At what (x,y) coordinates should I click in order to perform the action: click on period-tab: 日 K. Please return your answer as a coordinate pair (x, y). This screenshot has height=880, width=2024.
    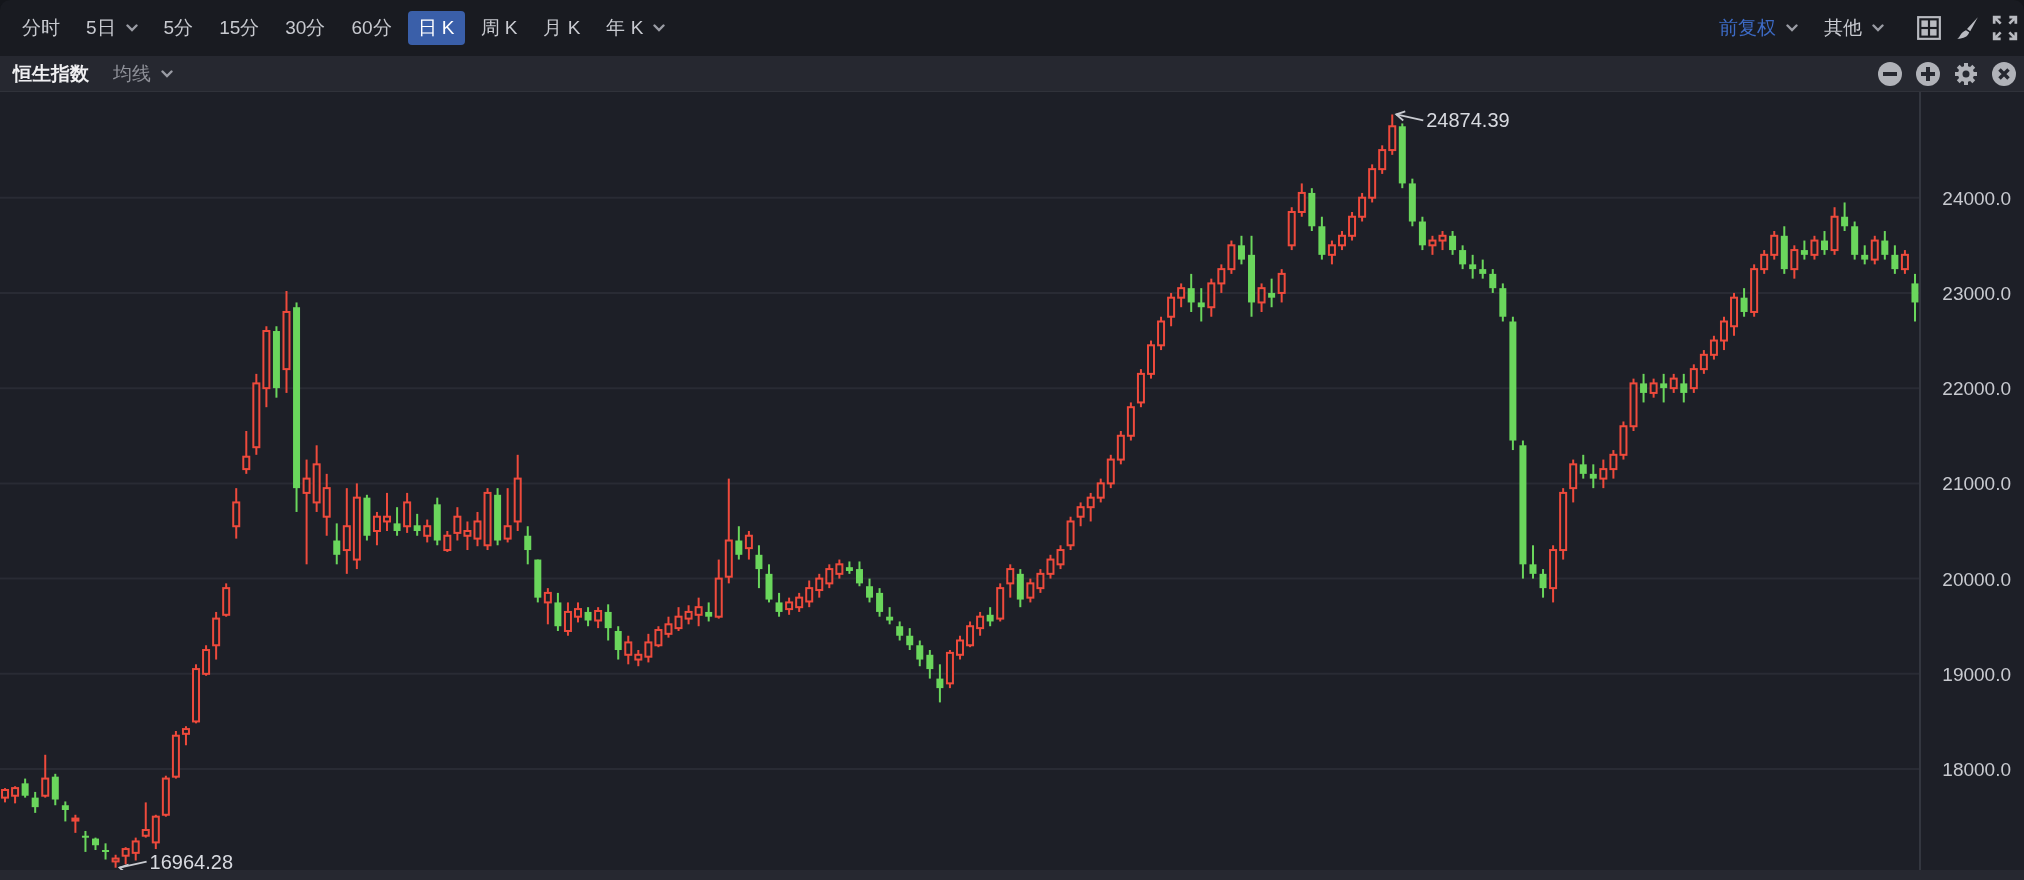
    Looking at the image, I should click on (436, 28).